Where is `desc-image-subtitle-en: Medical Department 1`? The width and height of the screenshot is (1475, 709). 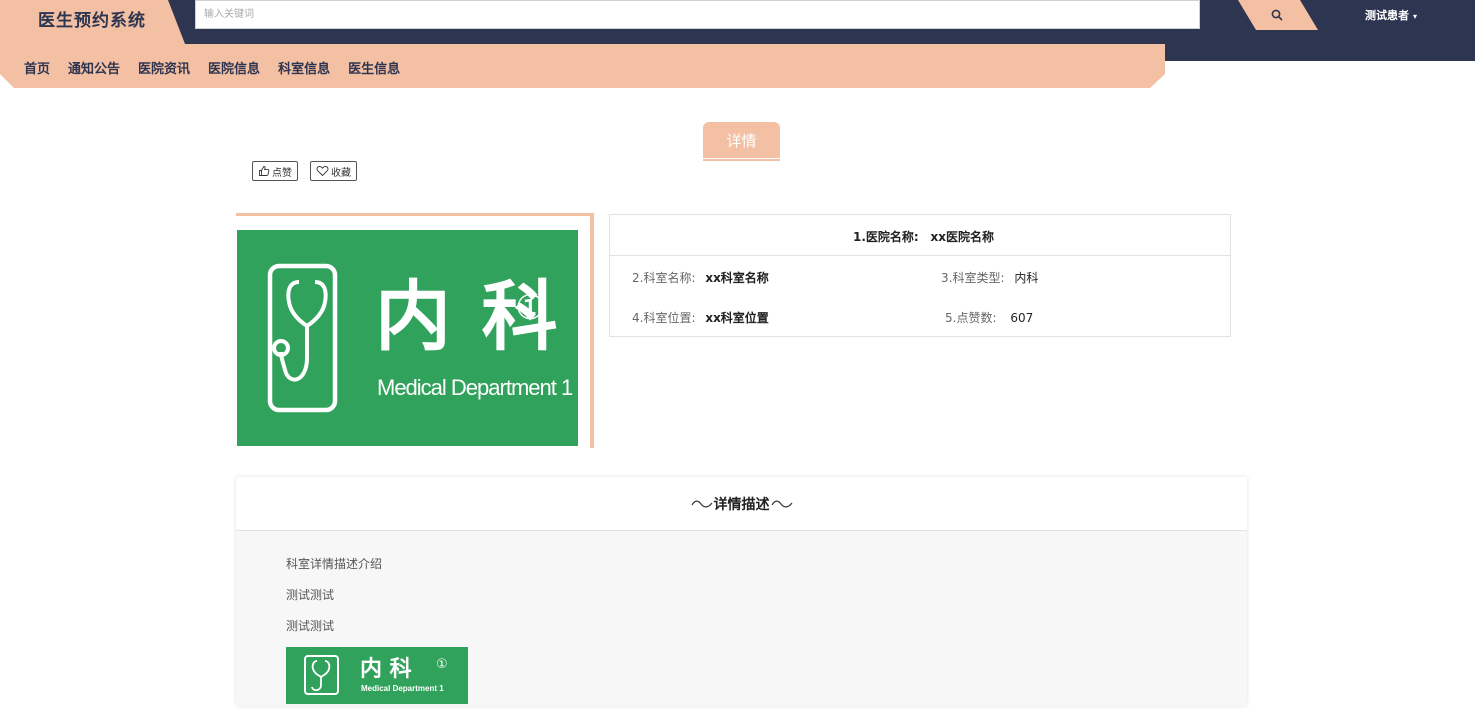 desc-image-subtitle-en: Medical Department 1 is located at coordinates (402, 688).